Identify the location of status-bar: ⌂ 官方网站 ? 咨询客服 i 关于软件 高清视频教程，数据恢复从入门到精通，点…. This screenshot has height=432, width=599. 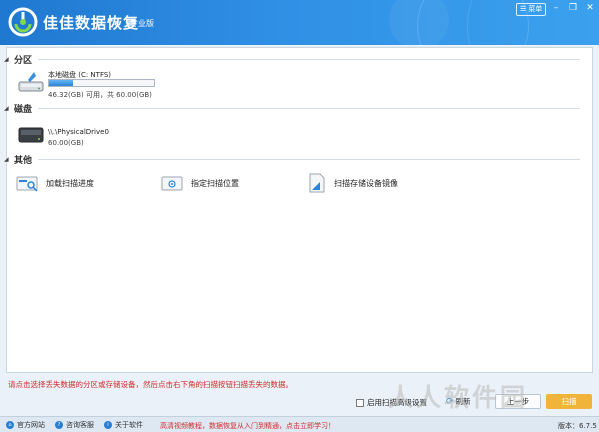
(299, 424).